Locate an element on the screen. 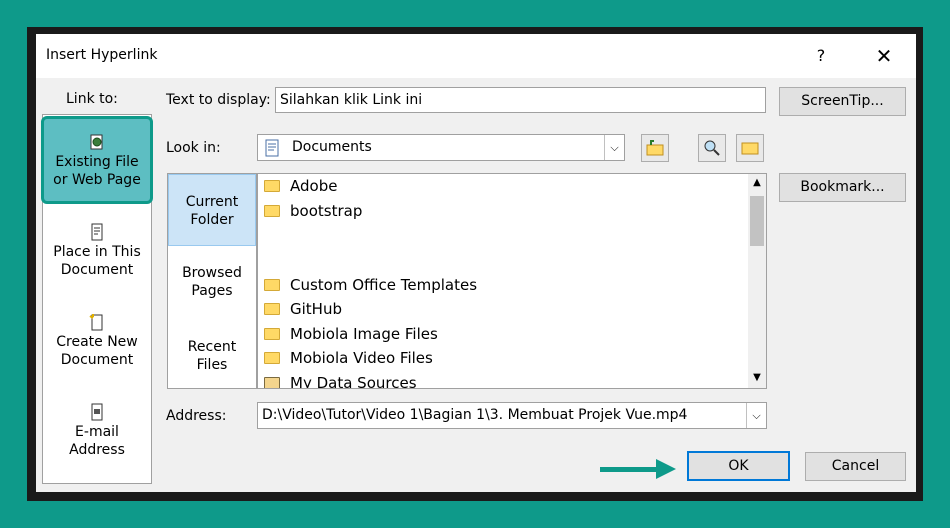 This screenshot has width=950, height=528. list-item: Mobiola Image Files is located at coordinates (351, 334).